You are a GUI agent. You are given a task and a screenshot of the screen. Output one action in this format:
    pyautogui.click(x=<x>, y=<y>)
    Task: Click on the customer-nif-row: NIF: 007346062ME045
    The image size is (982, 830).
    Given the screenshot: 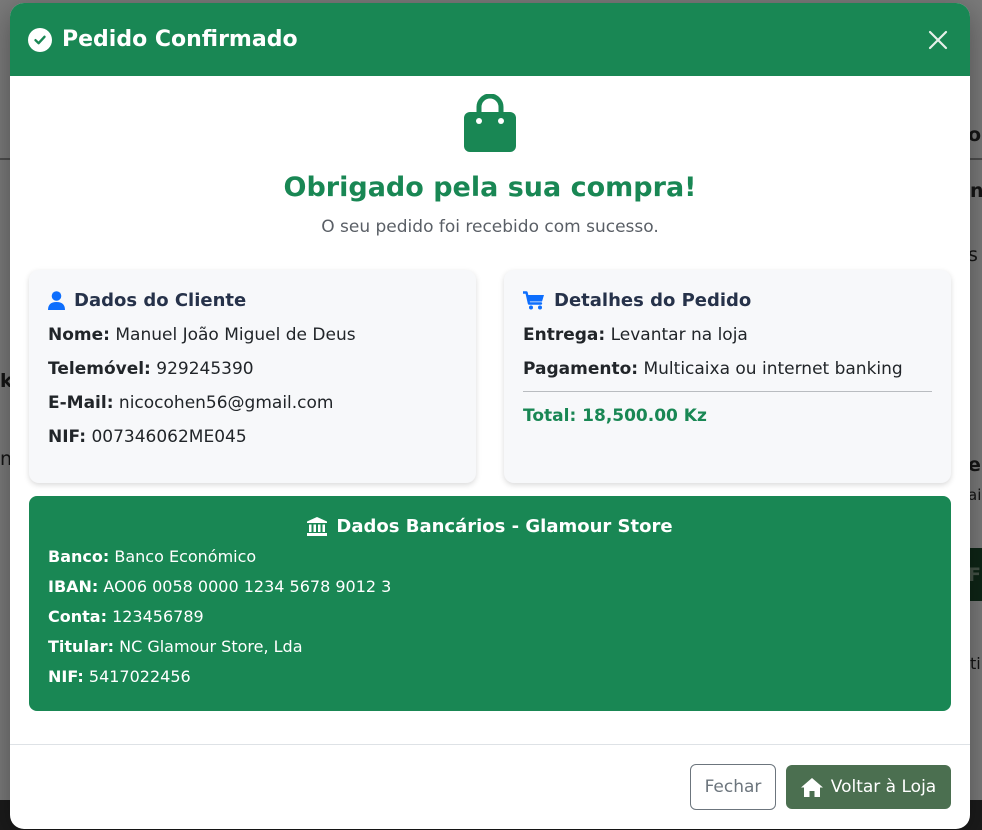 What is the action you would take?
    pyautogui.click(x=147, y=437)
    